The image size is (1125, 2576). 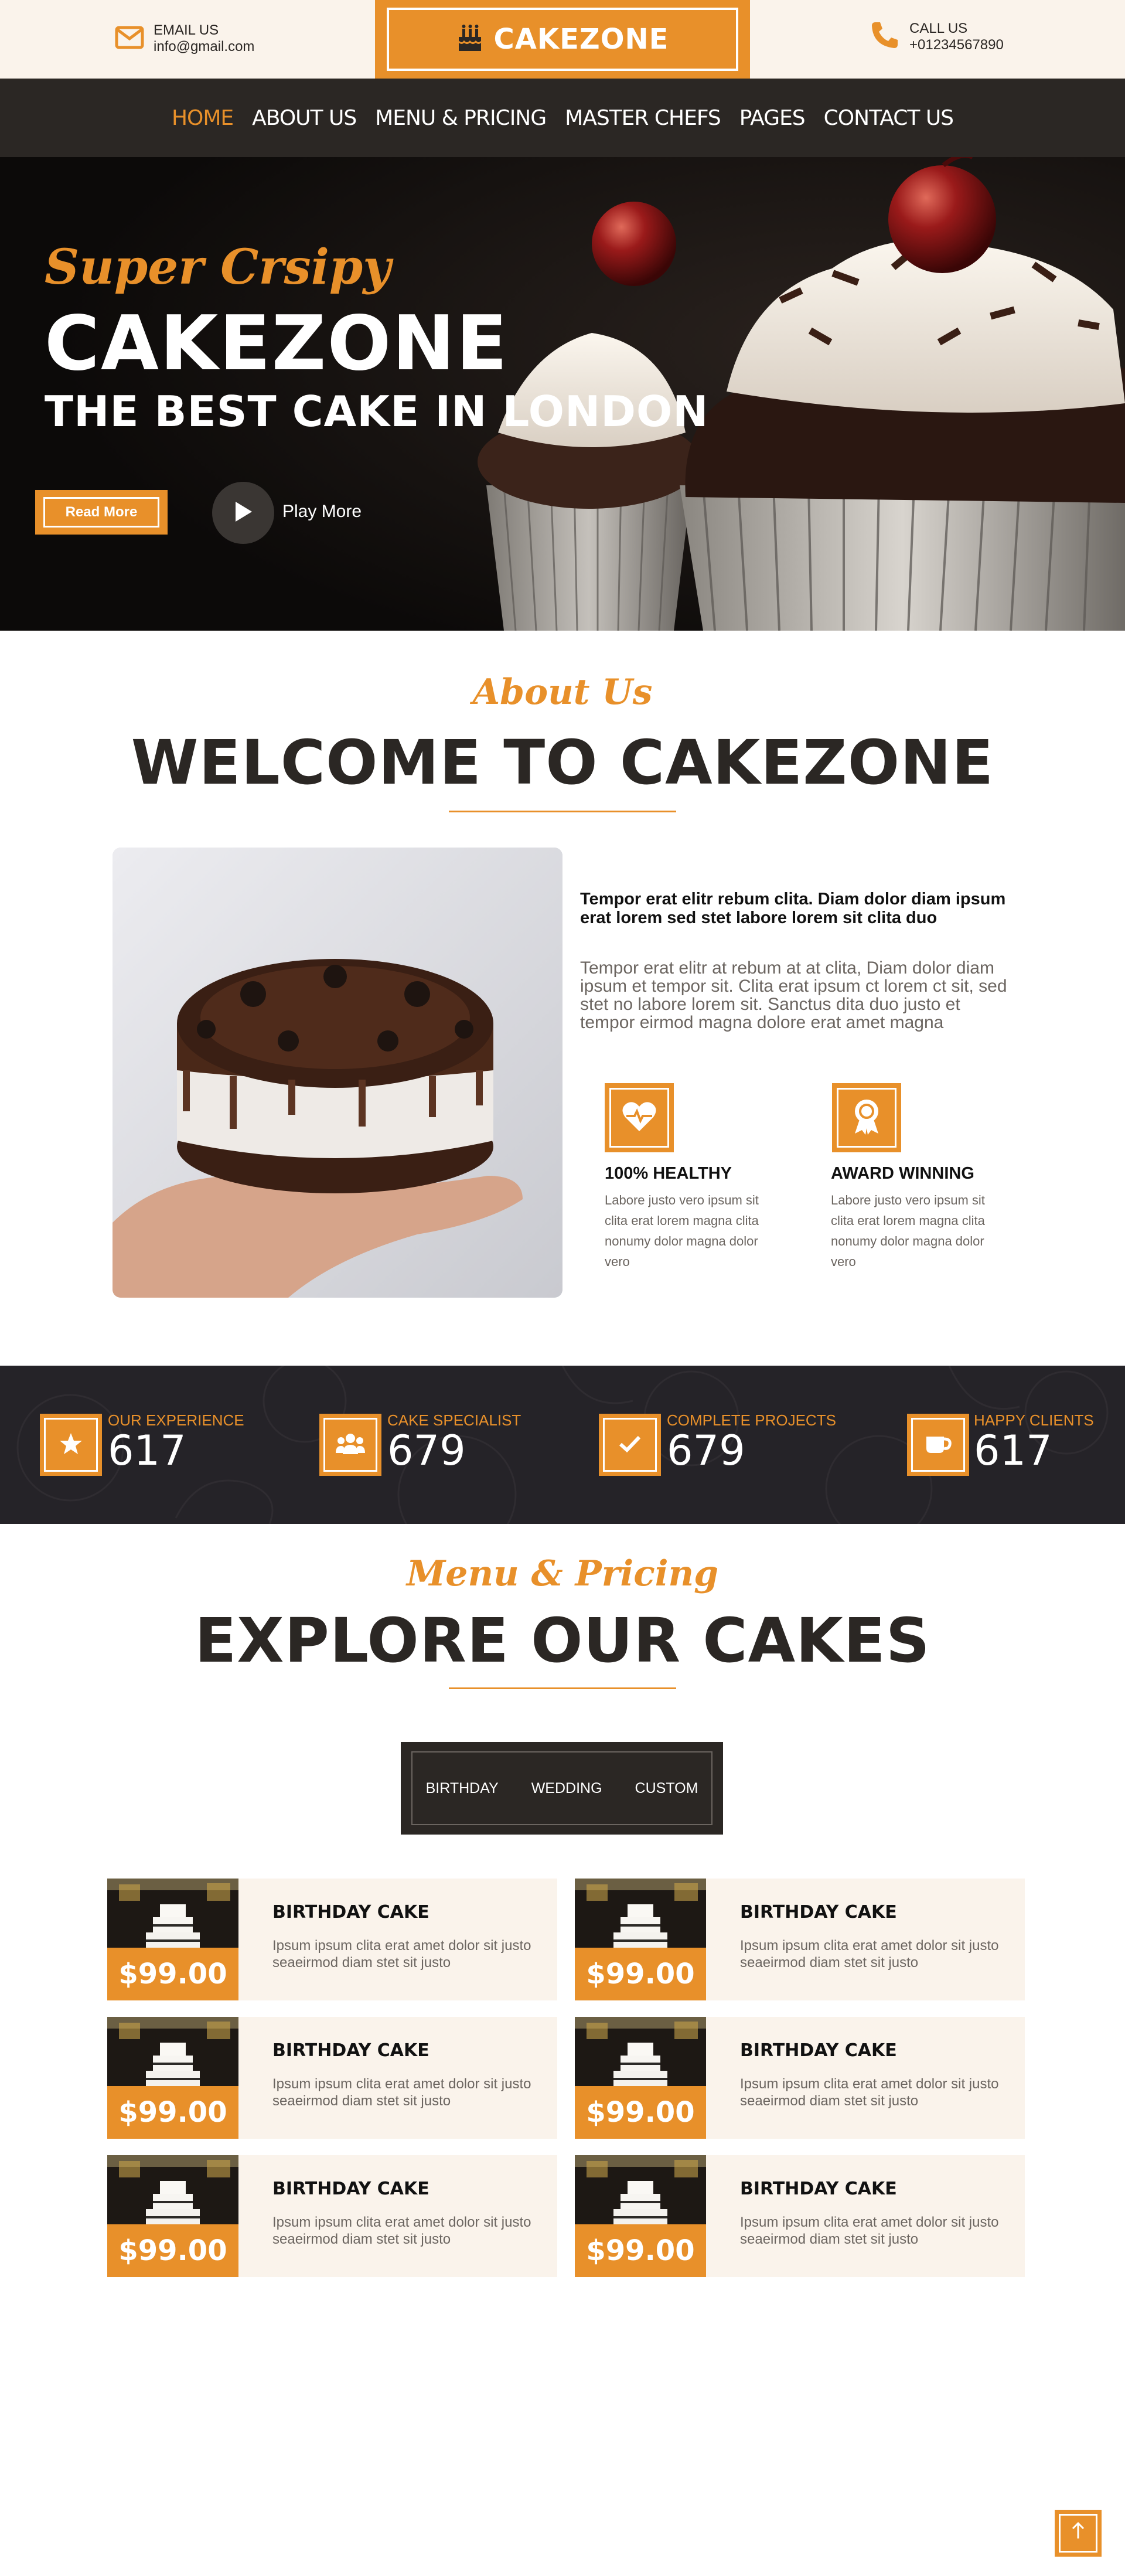 I want to click on award-icon, so click(x=867, y=1118).